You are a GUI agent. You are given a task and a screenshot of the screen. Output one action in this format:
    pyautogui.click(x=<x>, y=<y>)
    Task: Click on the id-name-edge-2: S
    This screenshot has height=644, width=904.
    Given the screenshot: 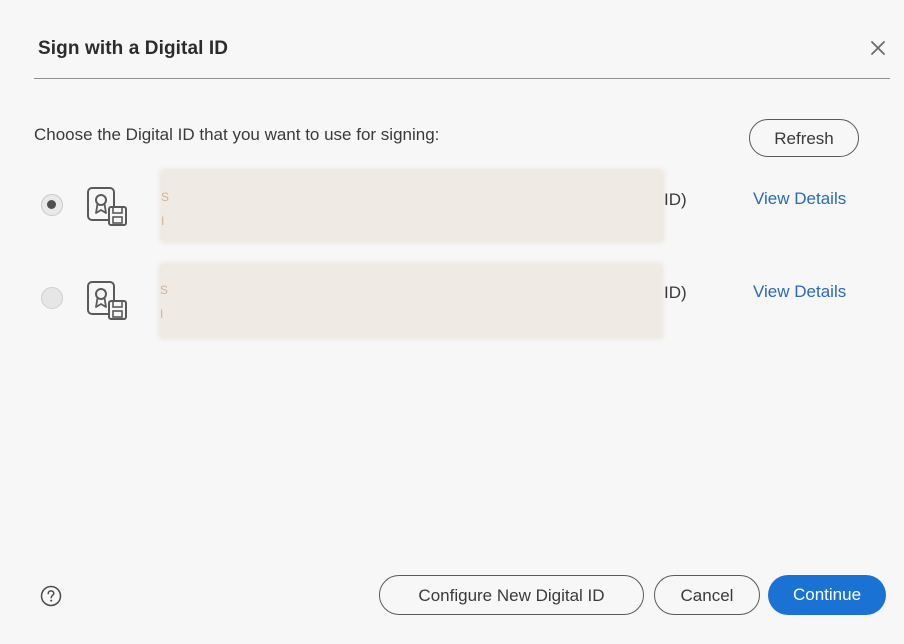 What is the action you would take?
    pyautogui.click(x=164, y=290)
    